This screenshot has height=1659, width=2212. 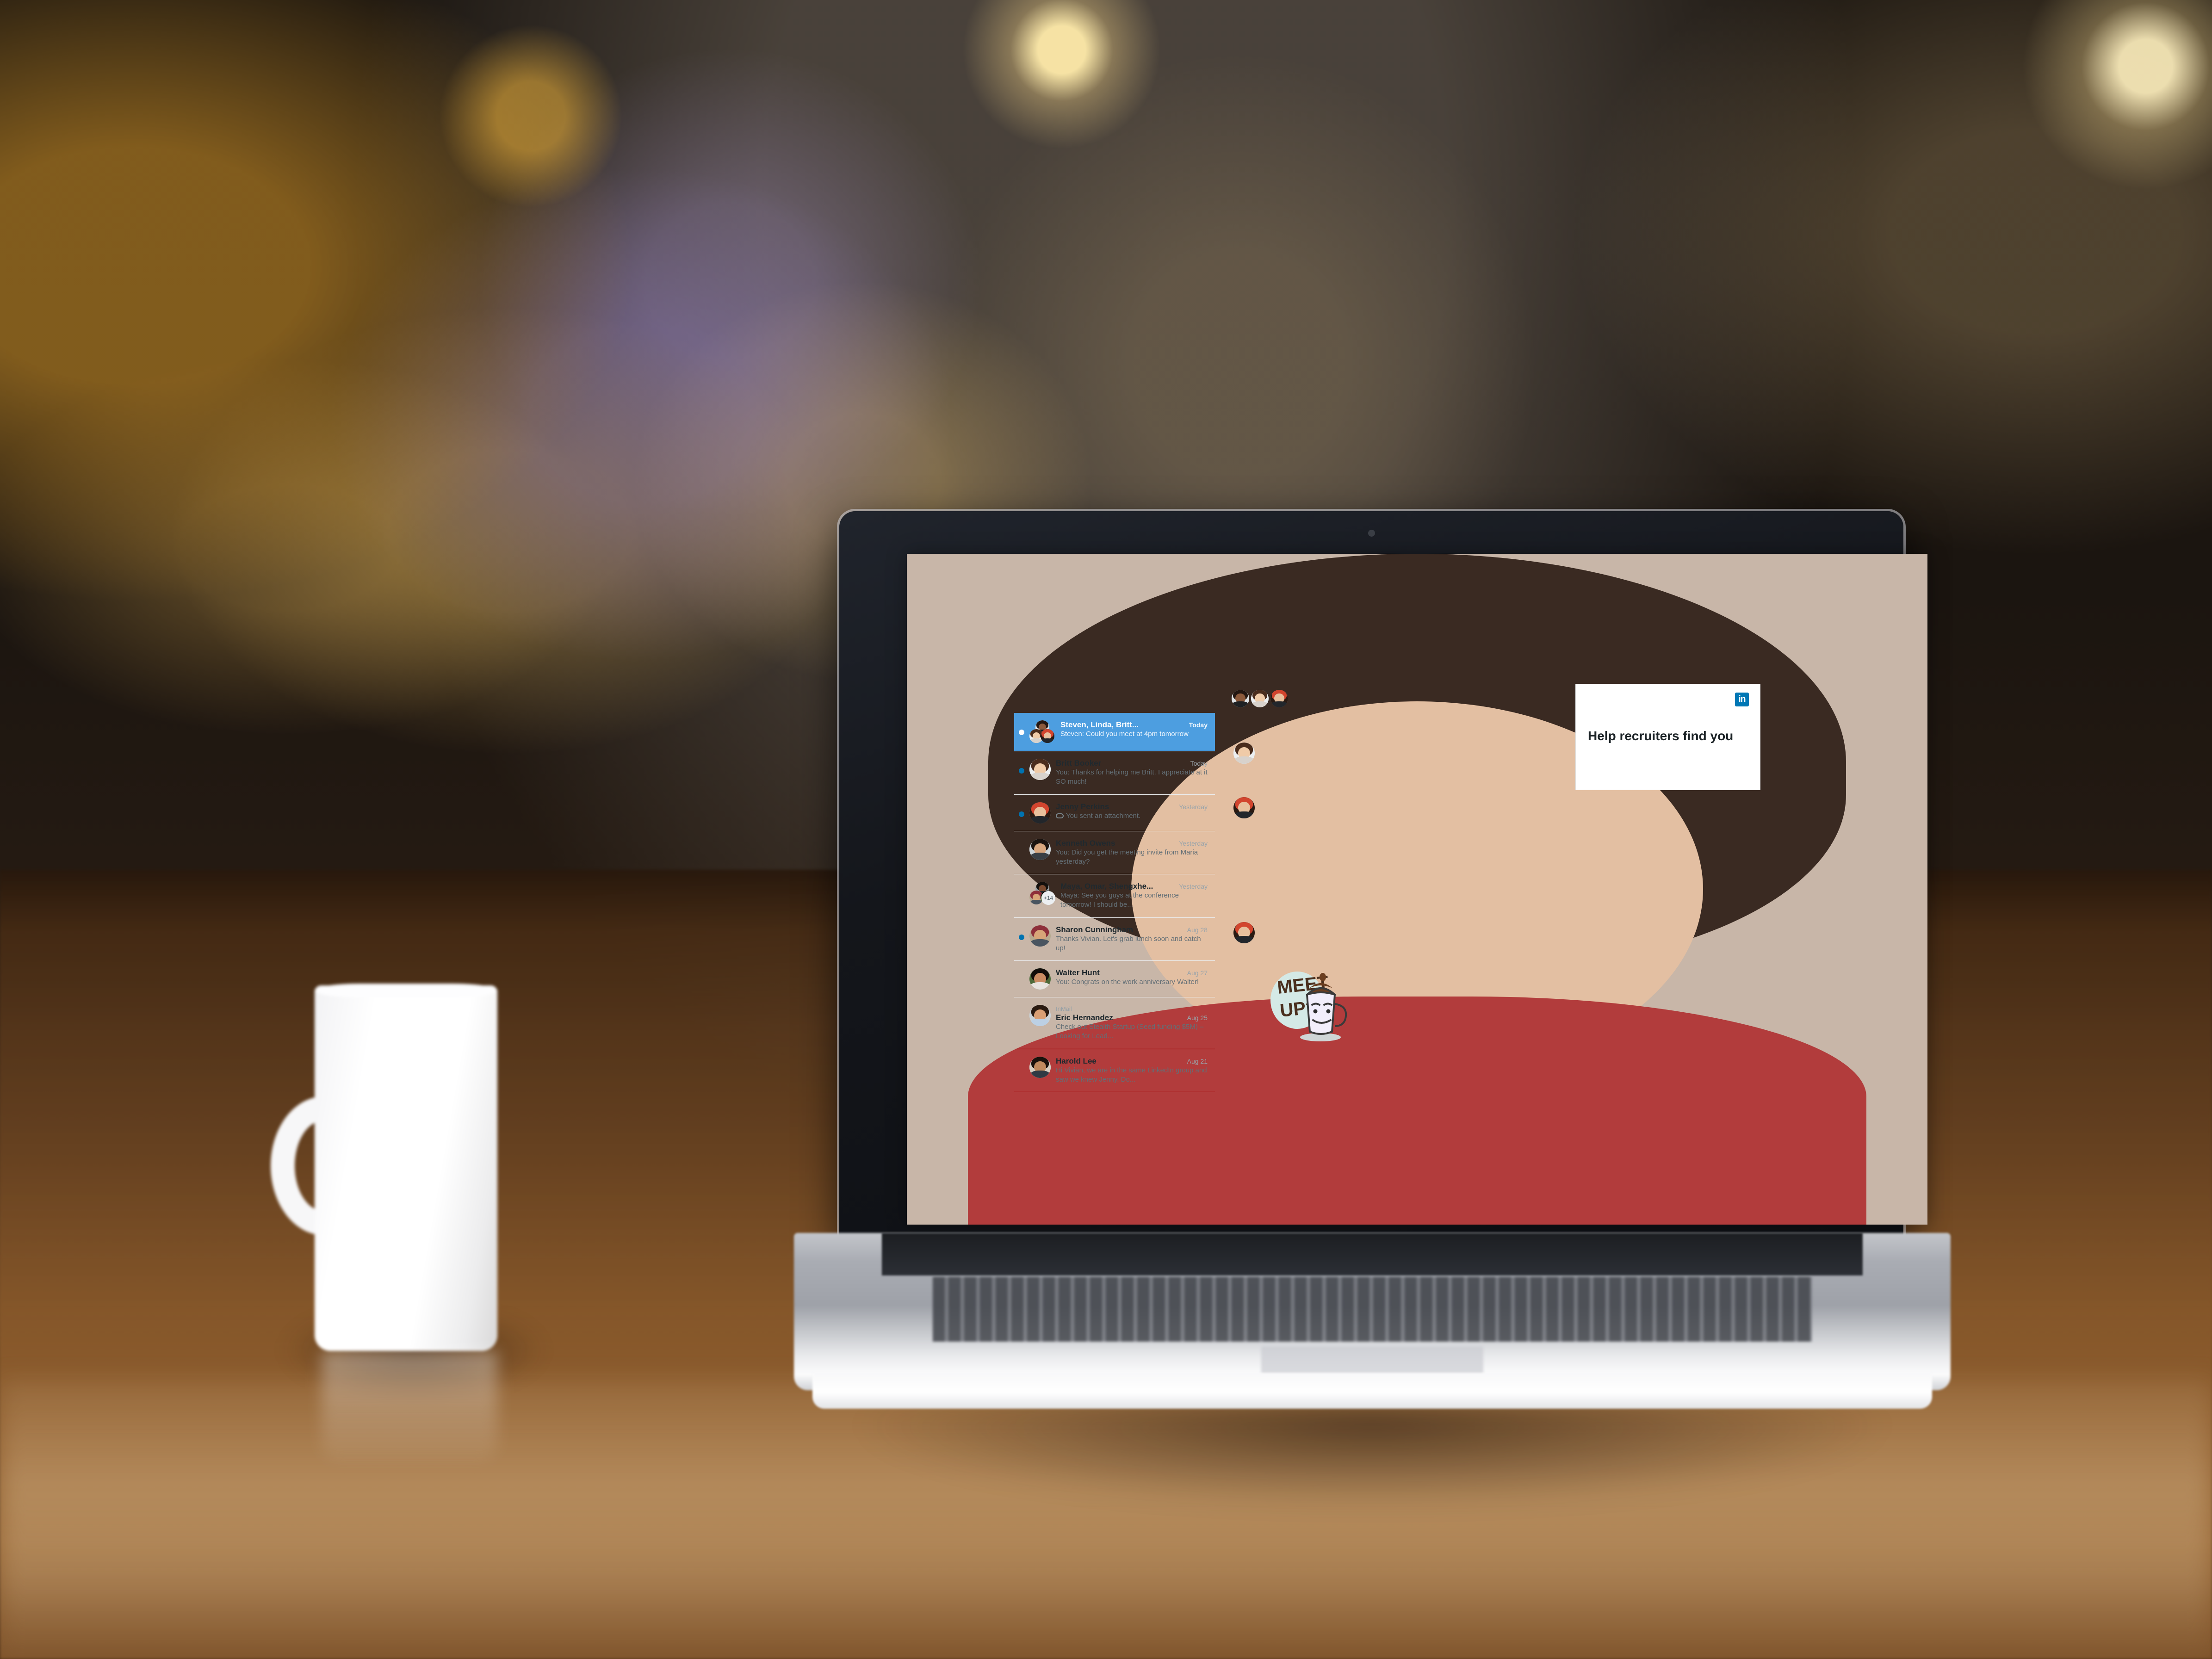 I want to click on group-avatar: +14, so click(x=1042, y=893).